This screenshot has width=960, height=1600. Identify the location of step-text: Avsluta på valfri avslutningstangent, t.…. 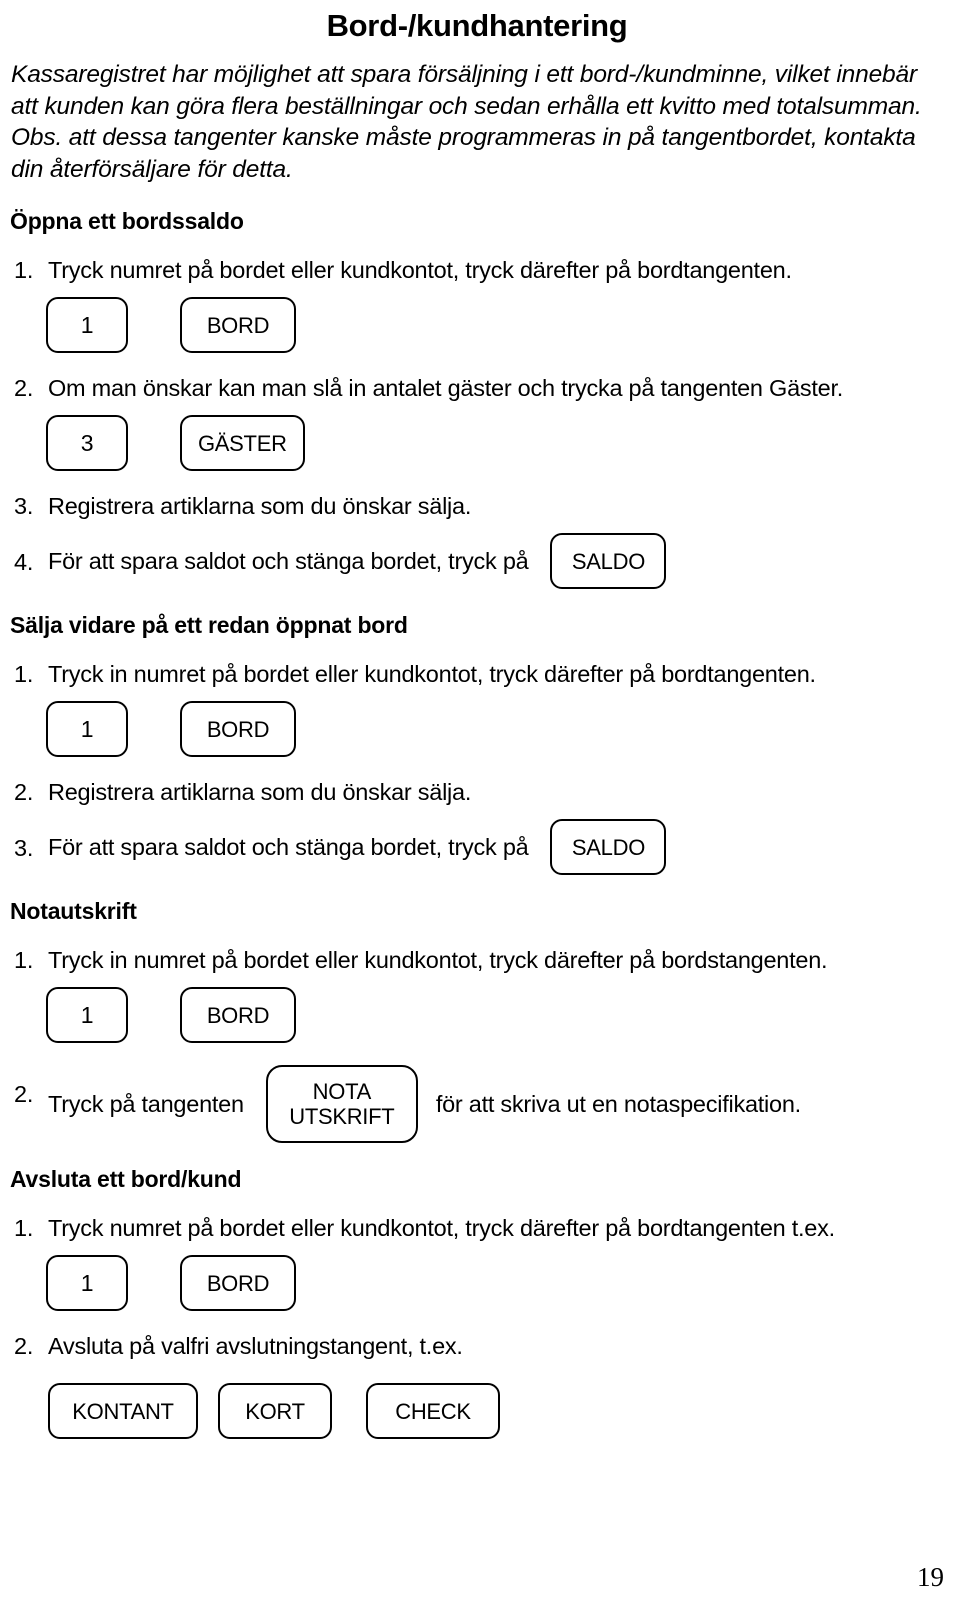
(255, 1346).